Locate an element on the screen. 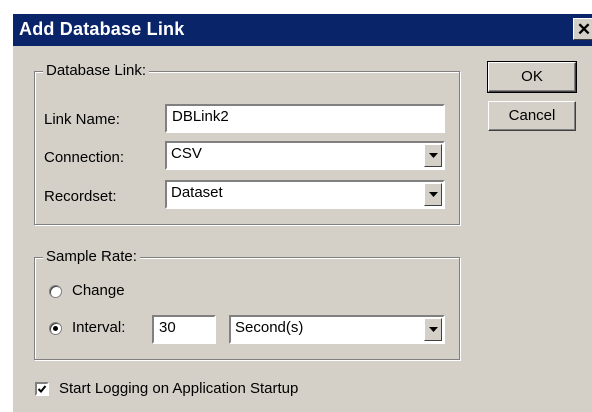 This screenshot has height=412, width=592. interval-radio is located at coordinates (55, 328).